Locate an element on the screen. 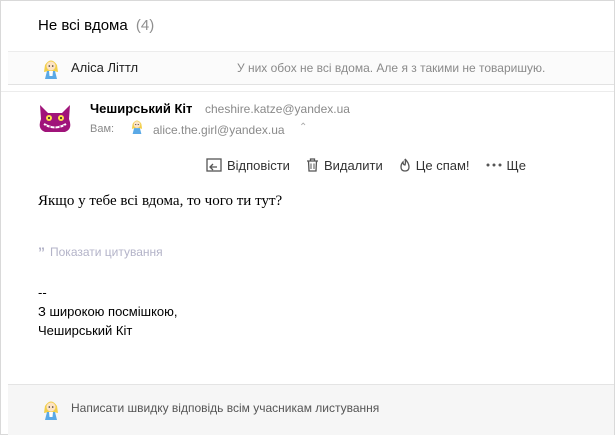  recipient-email: alice.the.girl@yandex.ua is located at coordinates (219, 130).